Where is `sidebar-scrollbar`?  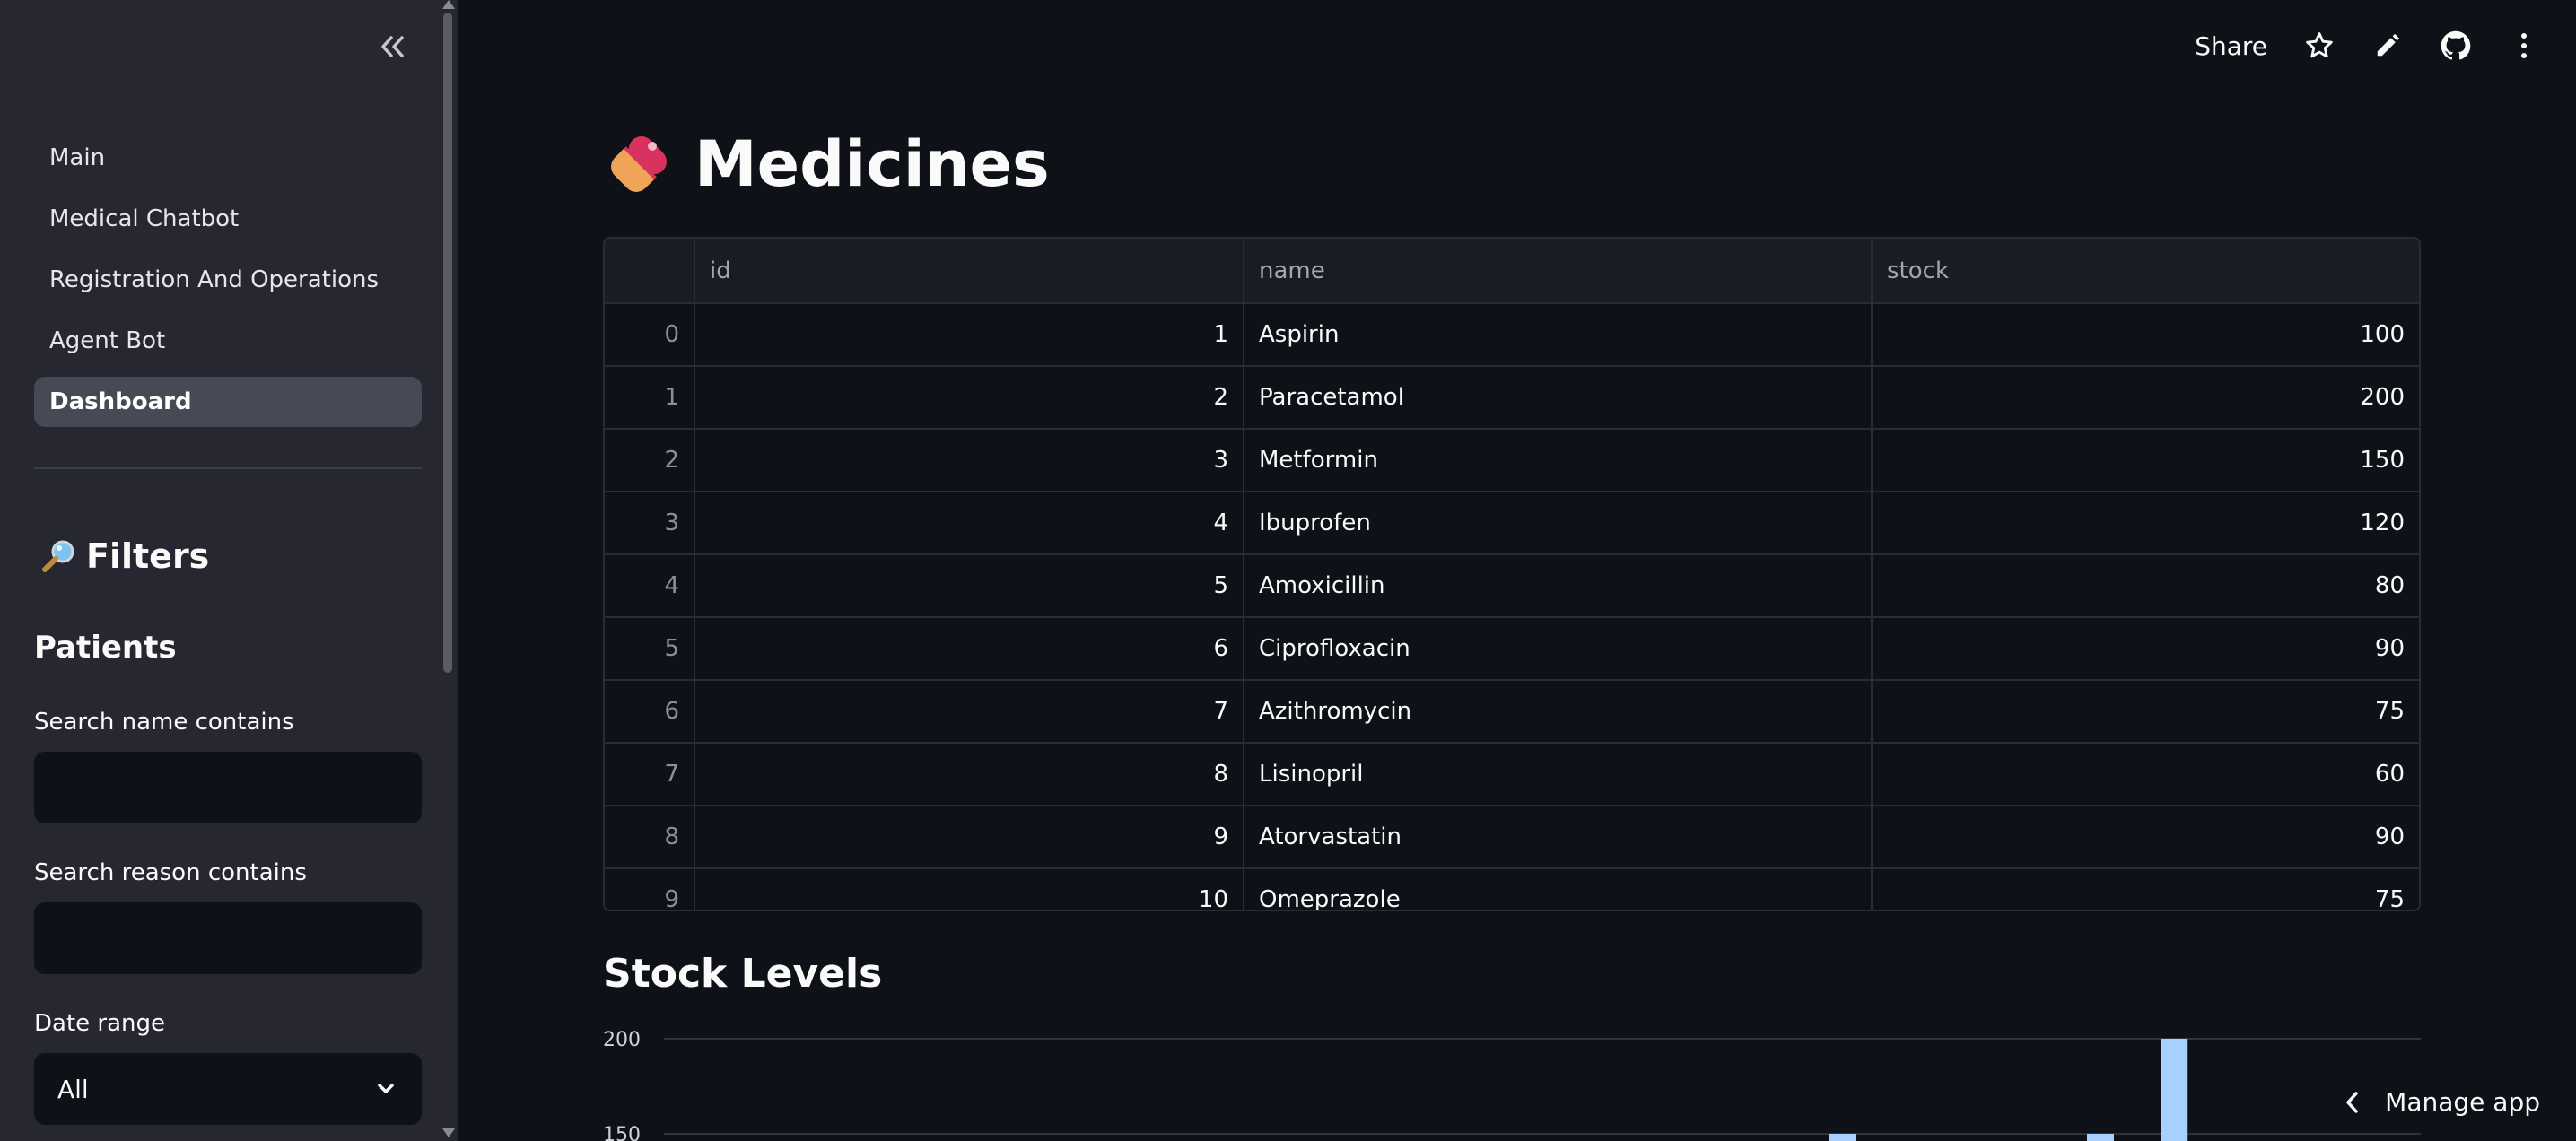 sidebar-scrollbar is located at coordinates (449, 570).